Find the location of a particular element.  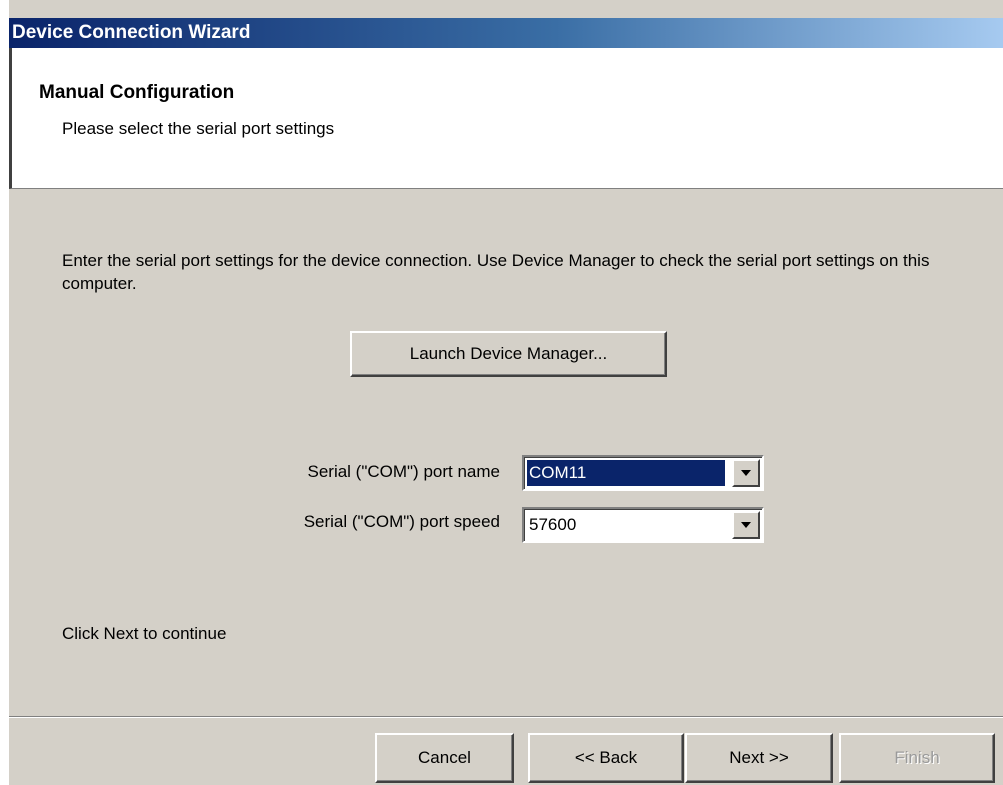

port-speed-dropdown-button is located at coordinates (746, 525).